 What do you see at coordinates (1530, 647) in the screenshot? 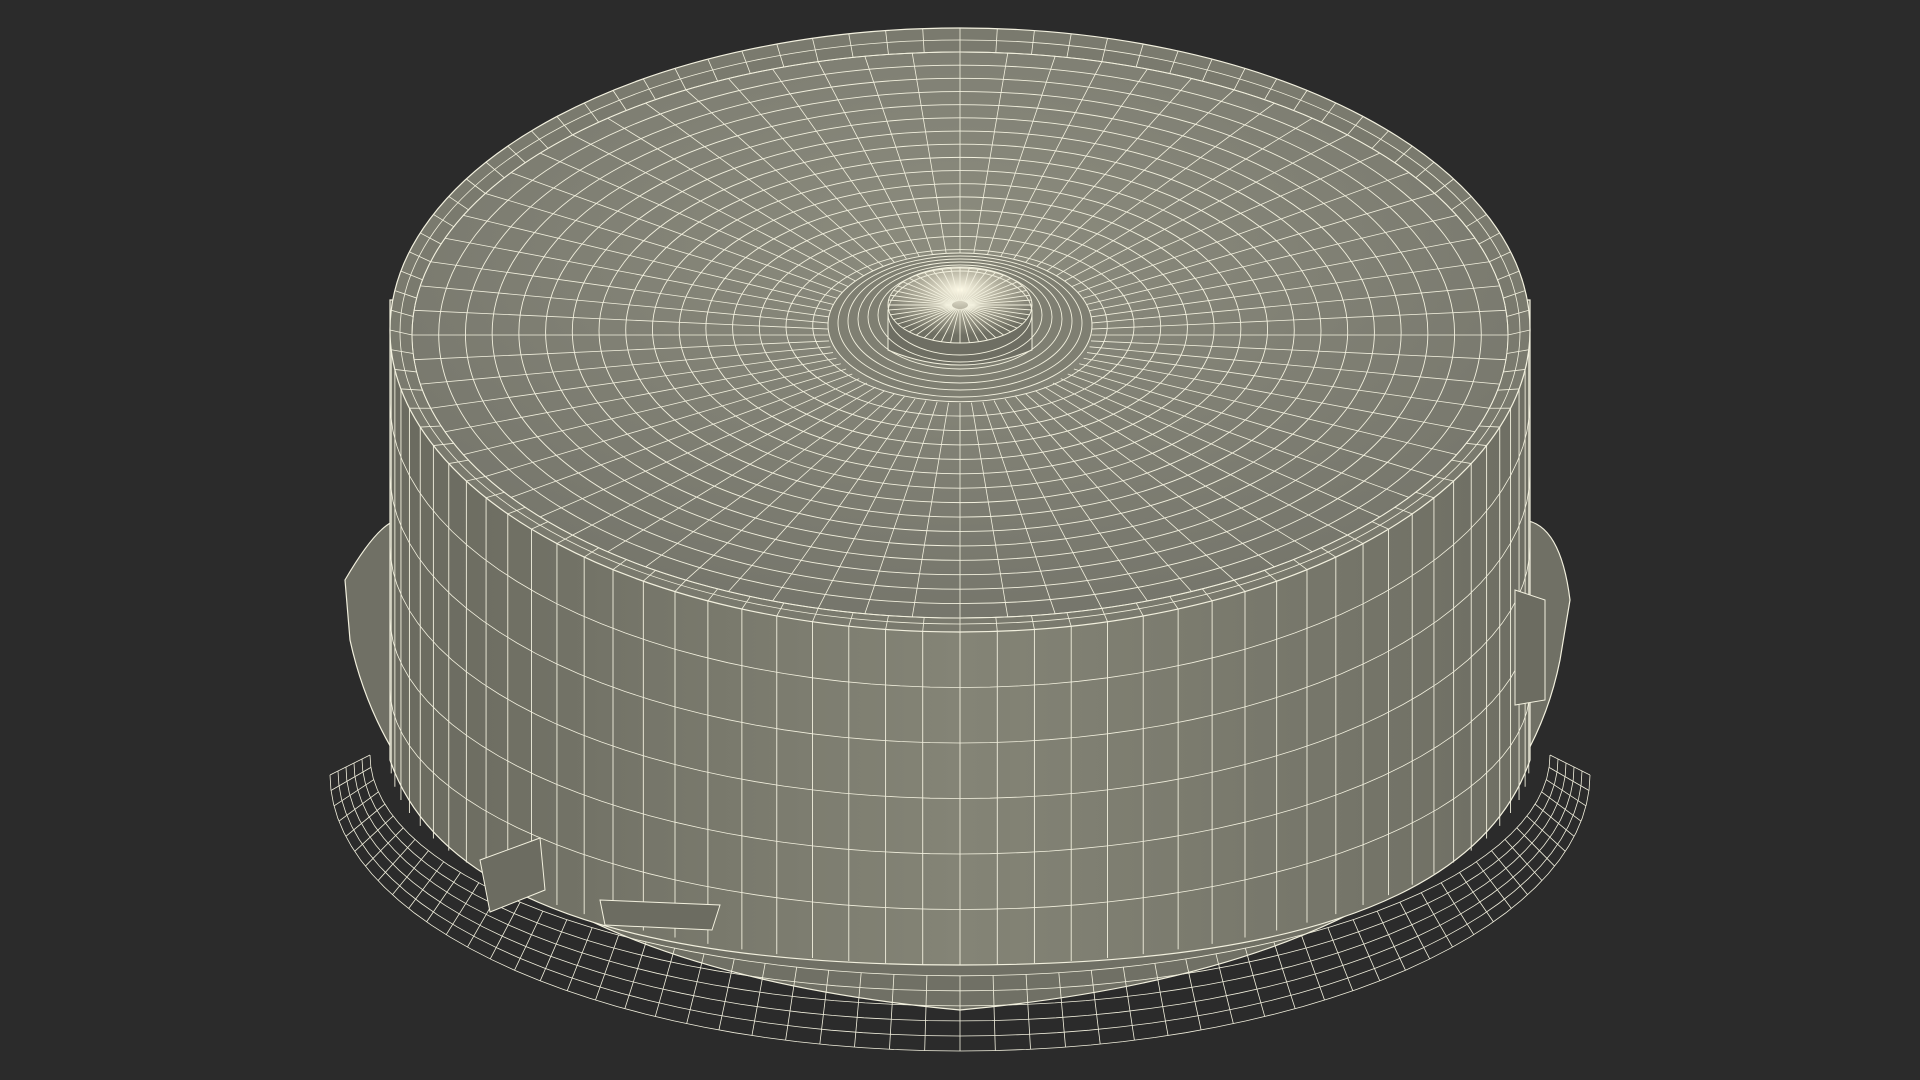
I see `side-tab-right` at bounding box center [1530, 647].